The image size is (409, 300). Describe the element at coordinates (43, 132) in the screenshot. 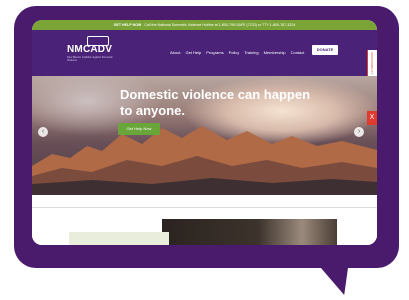

I see `carousel-prev-arrow-icon: ‹` at that location.